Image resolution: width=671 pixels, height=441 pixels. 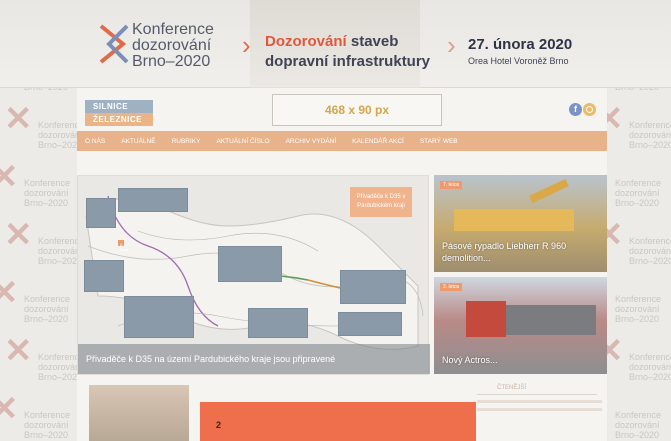 I want to click on nav-item-archiv: ARCHIV VYDÁNÍ, so click(x=311, y=141).